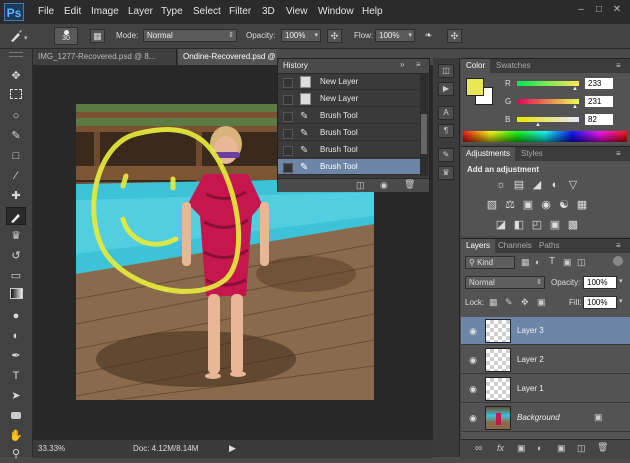 The width and height of the screenshot is (630, 463). I want to click on layer-row: ◉ Layer 1, so click(545, 389).